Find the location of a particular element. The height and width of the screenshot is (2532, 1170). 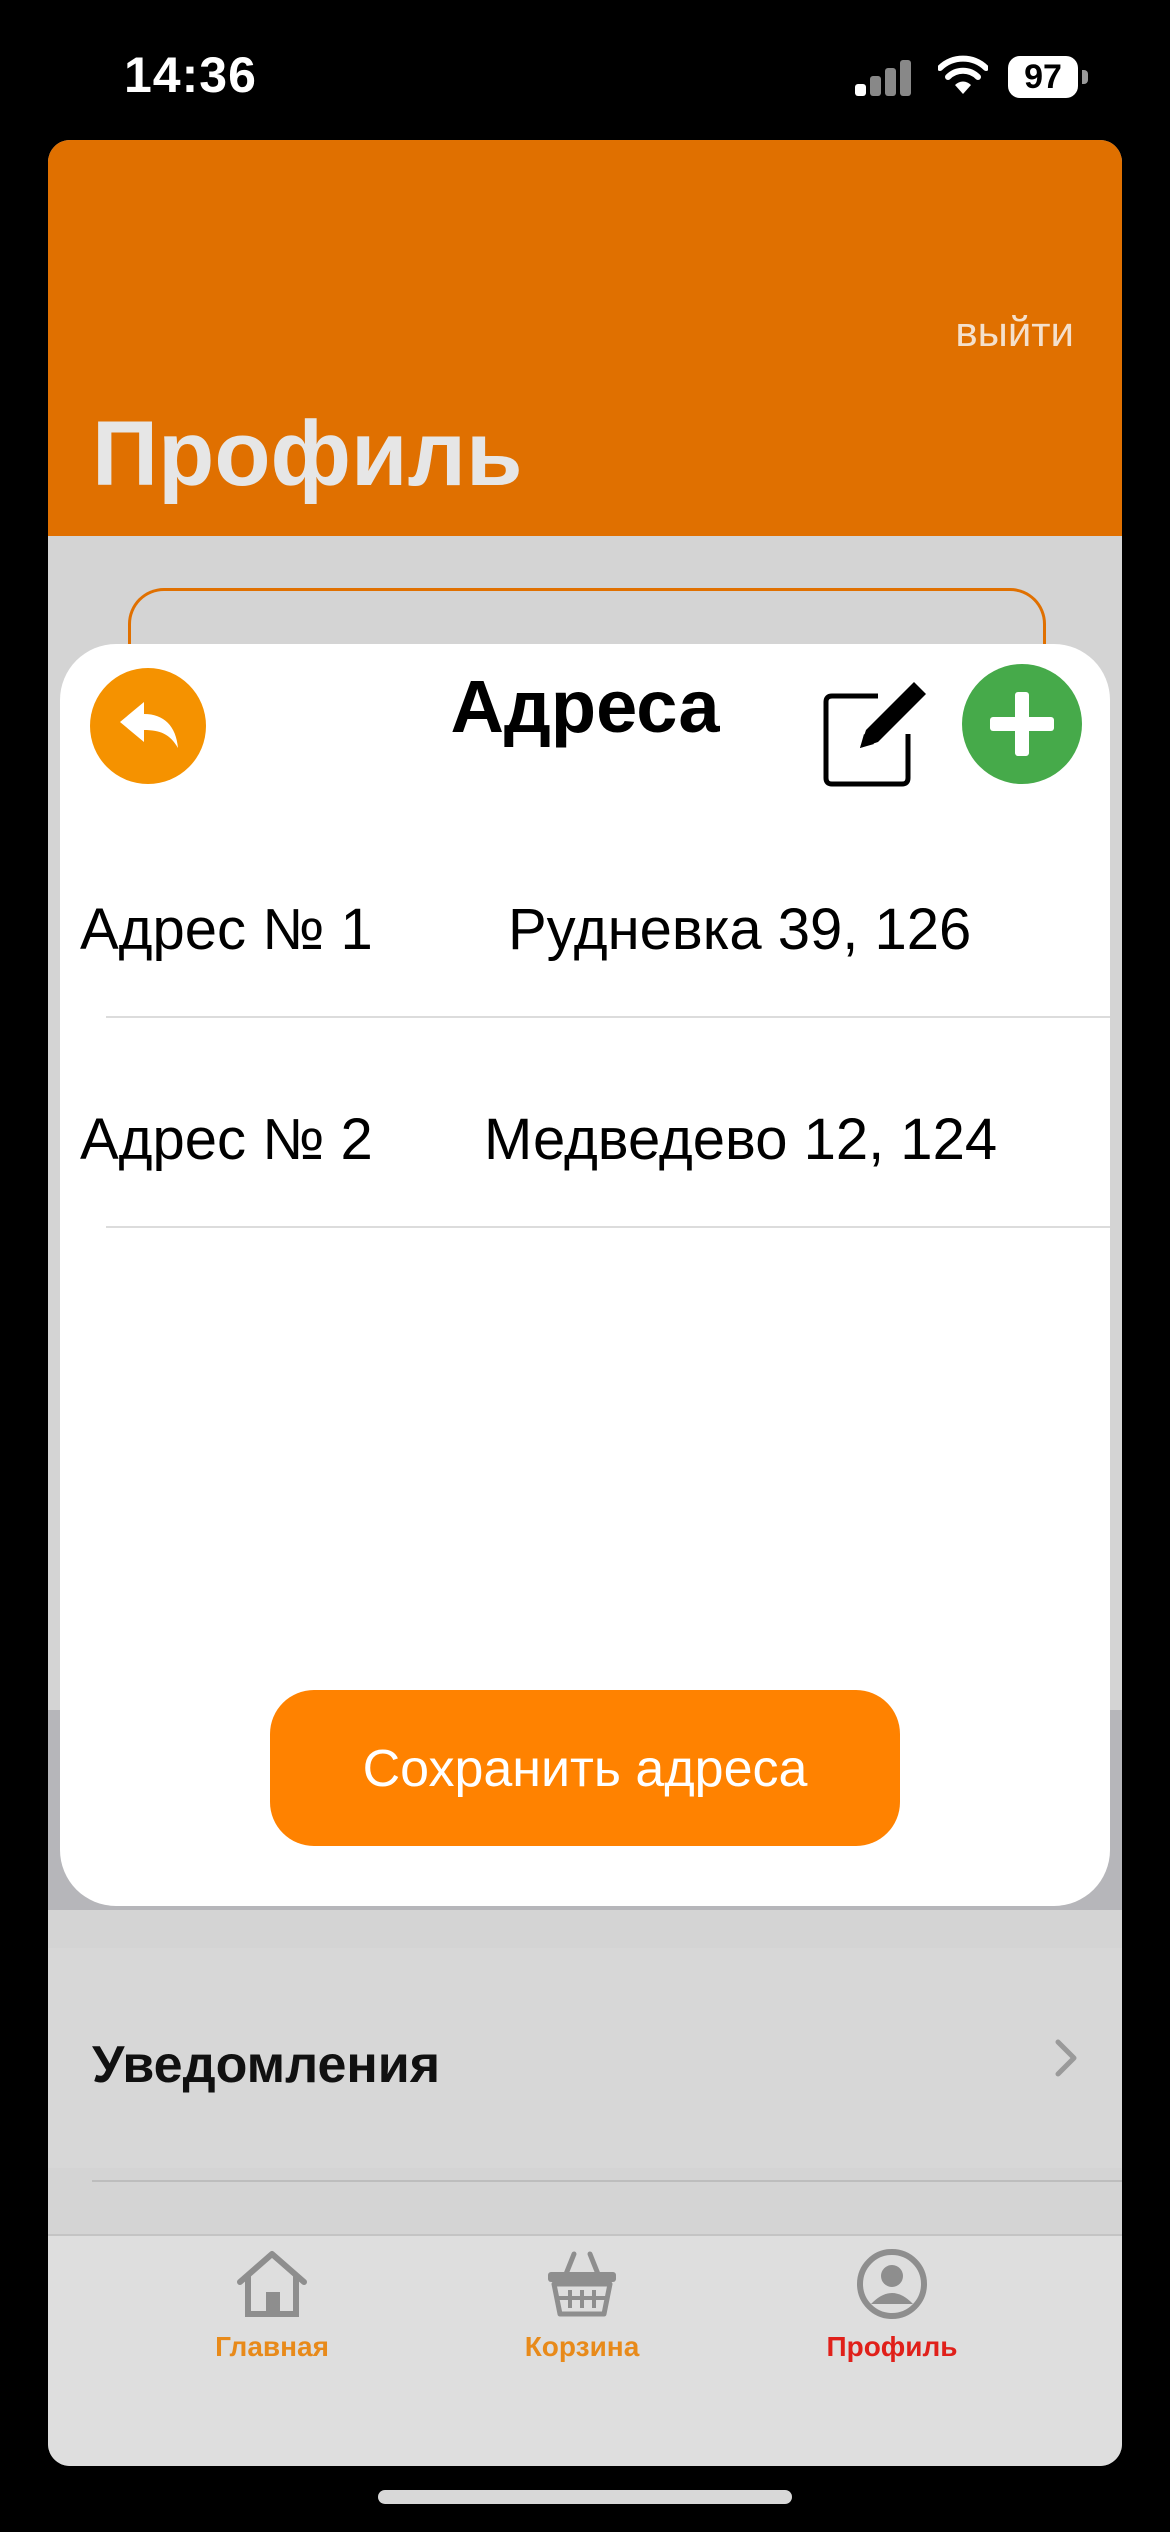

cellular-signal-icon is located at coordinates (885, 77).